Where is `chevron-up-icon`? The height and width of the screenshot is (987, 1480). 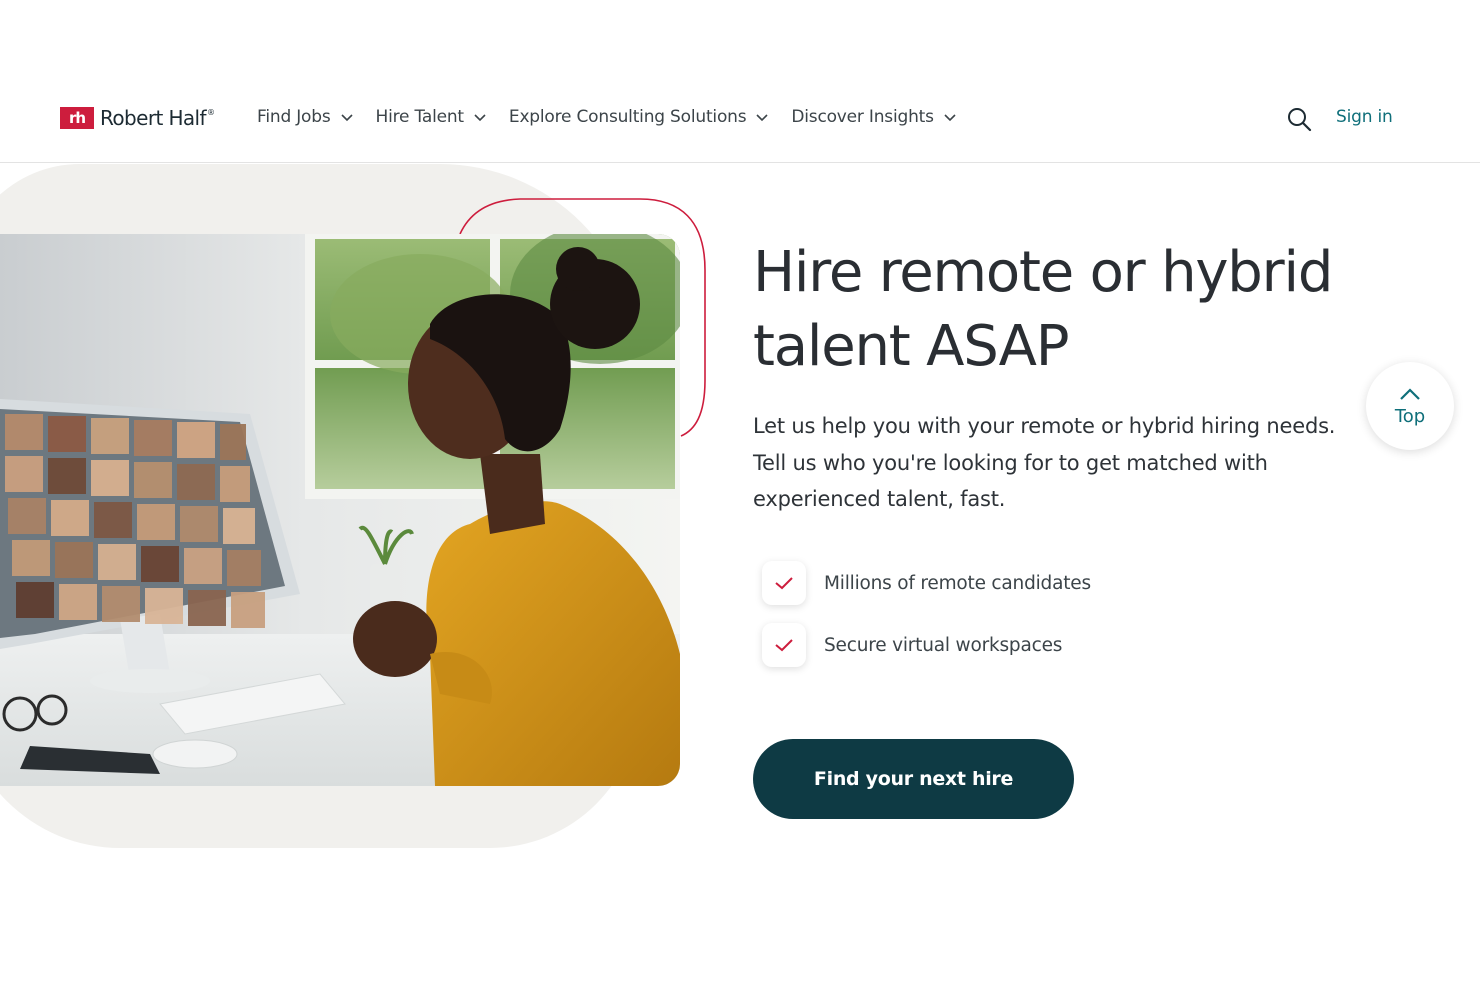 chevron-up-icon is located at coordinates (1410, 393).